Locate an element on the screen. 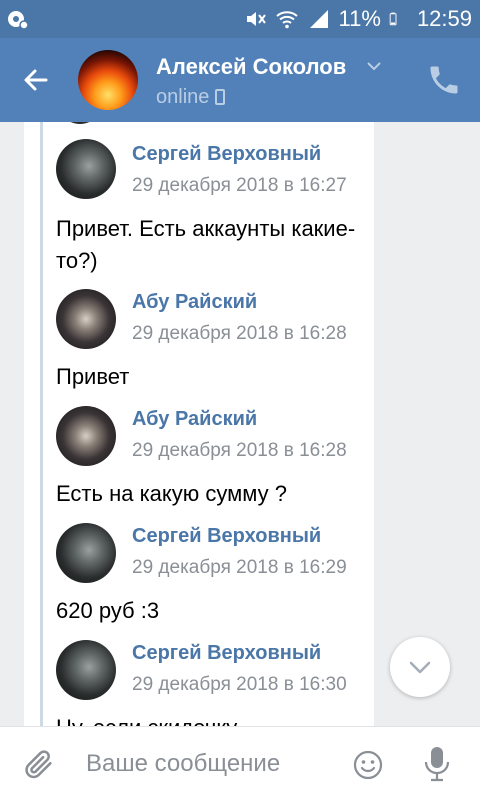 This screenshot has width=480, height=800. signal-icon is located at coordinates (318, 19).